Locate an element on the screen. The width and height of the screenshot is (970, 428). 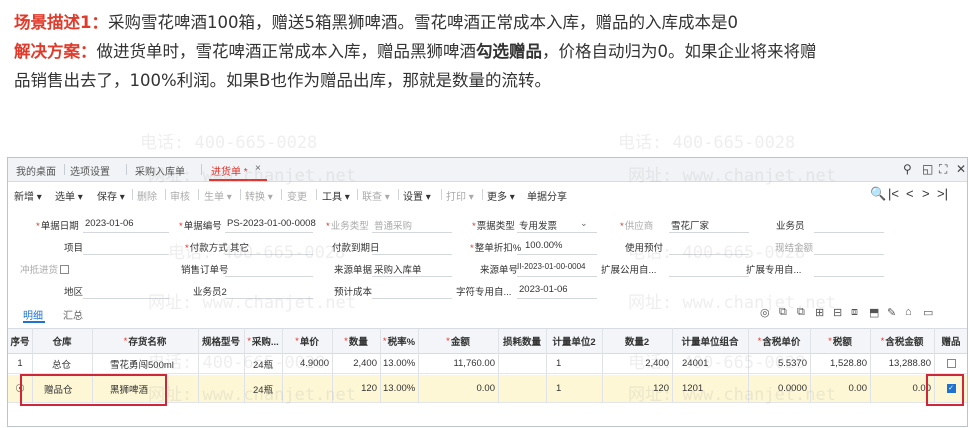
col-tax-total: * 含税金额 is located at coordinates (902, 342).